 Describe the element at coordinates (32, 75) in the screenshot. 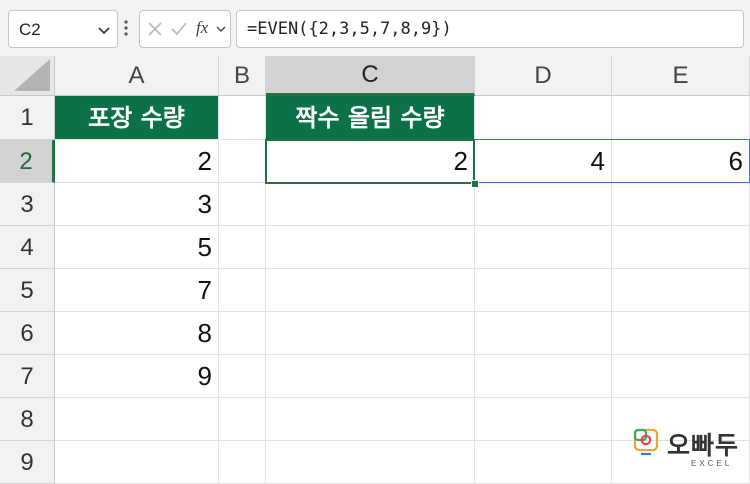

I see `select-all-triangle-icon` at that location.